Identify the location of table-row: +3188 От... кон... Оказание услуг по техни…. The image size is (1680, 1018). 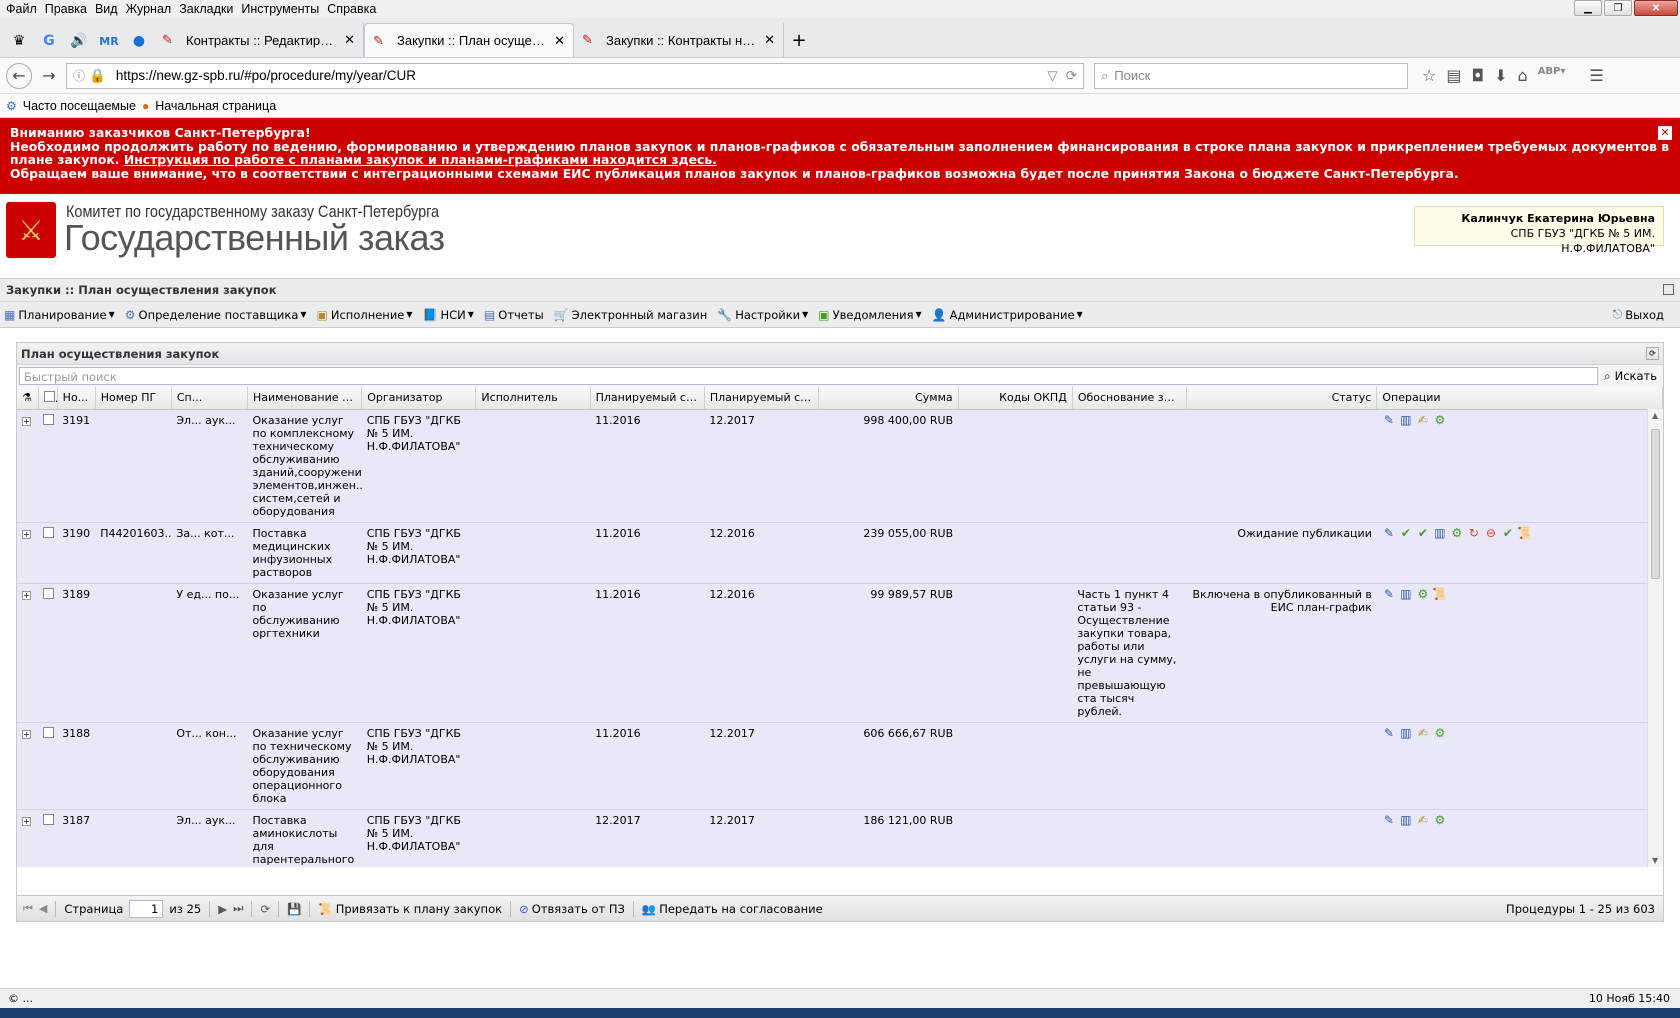
(840, 766).